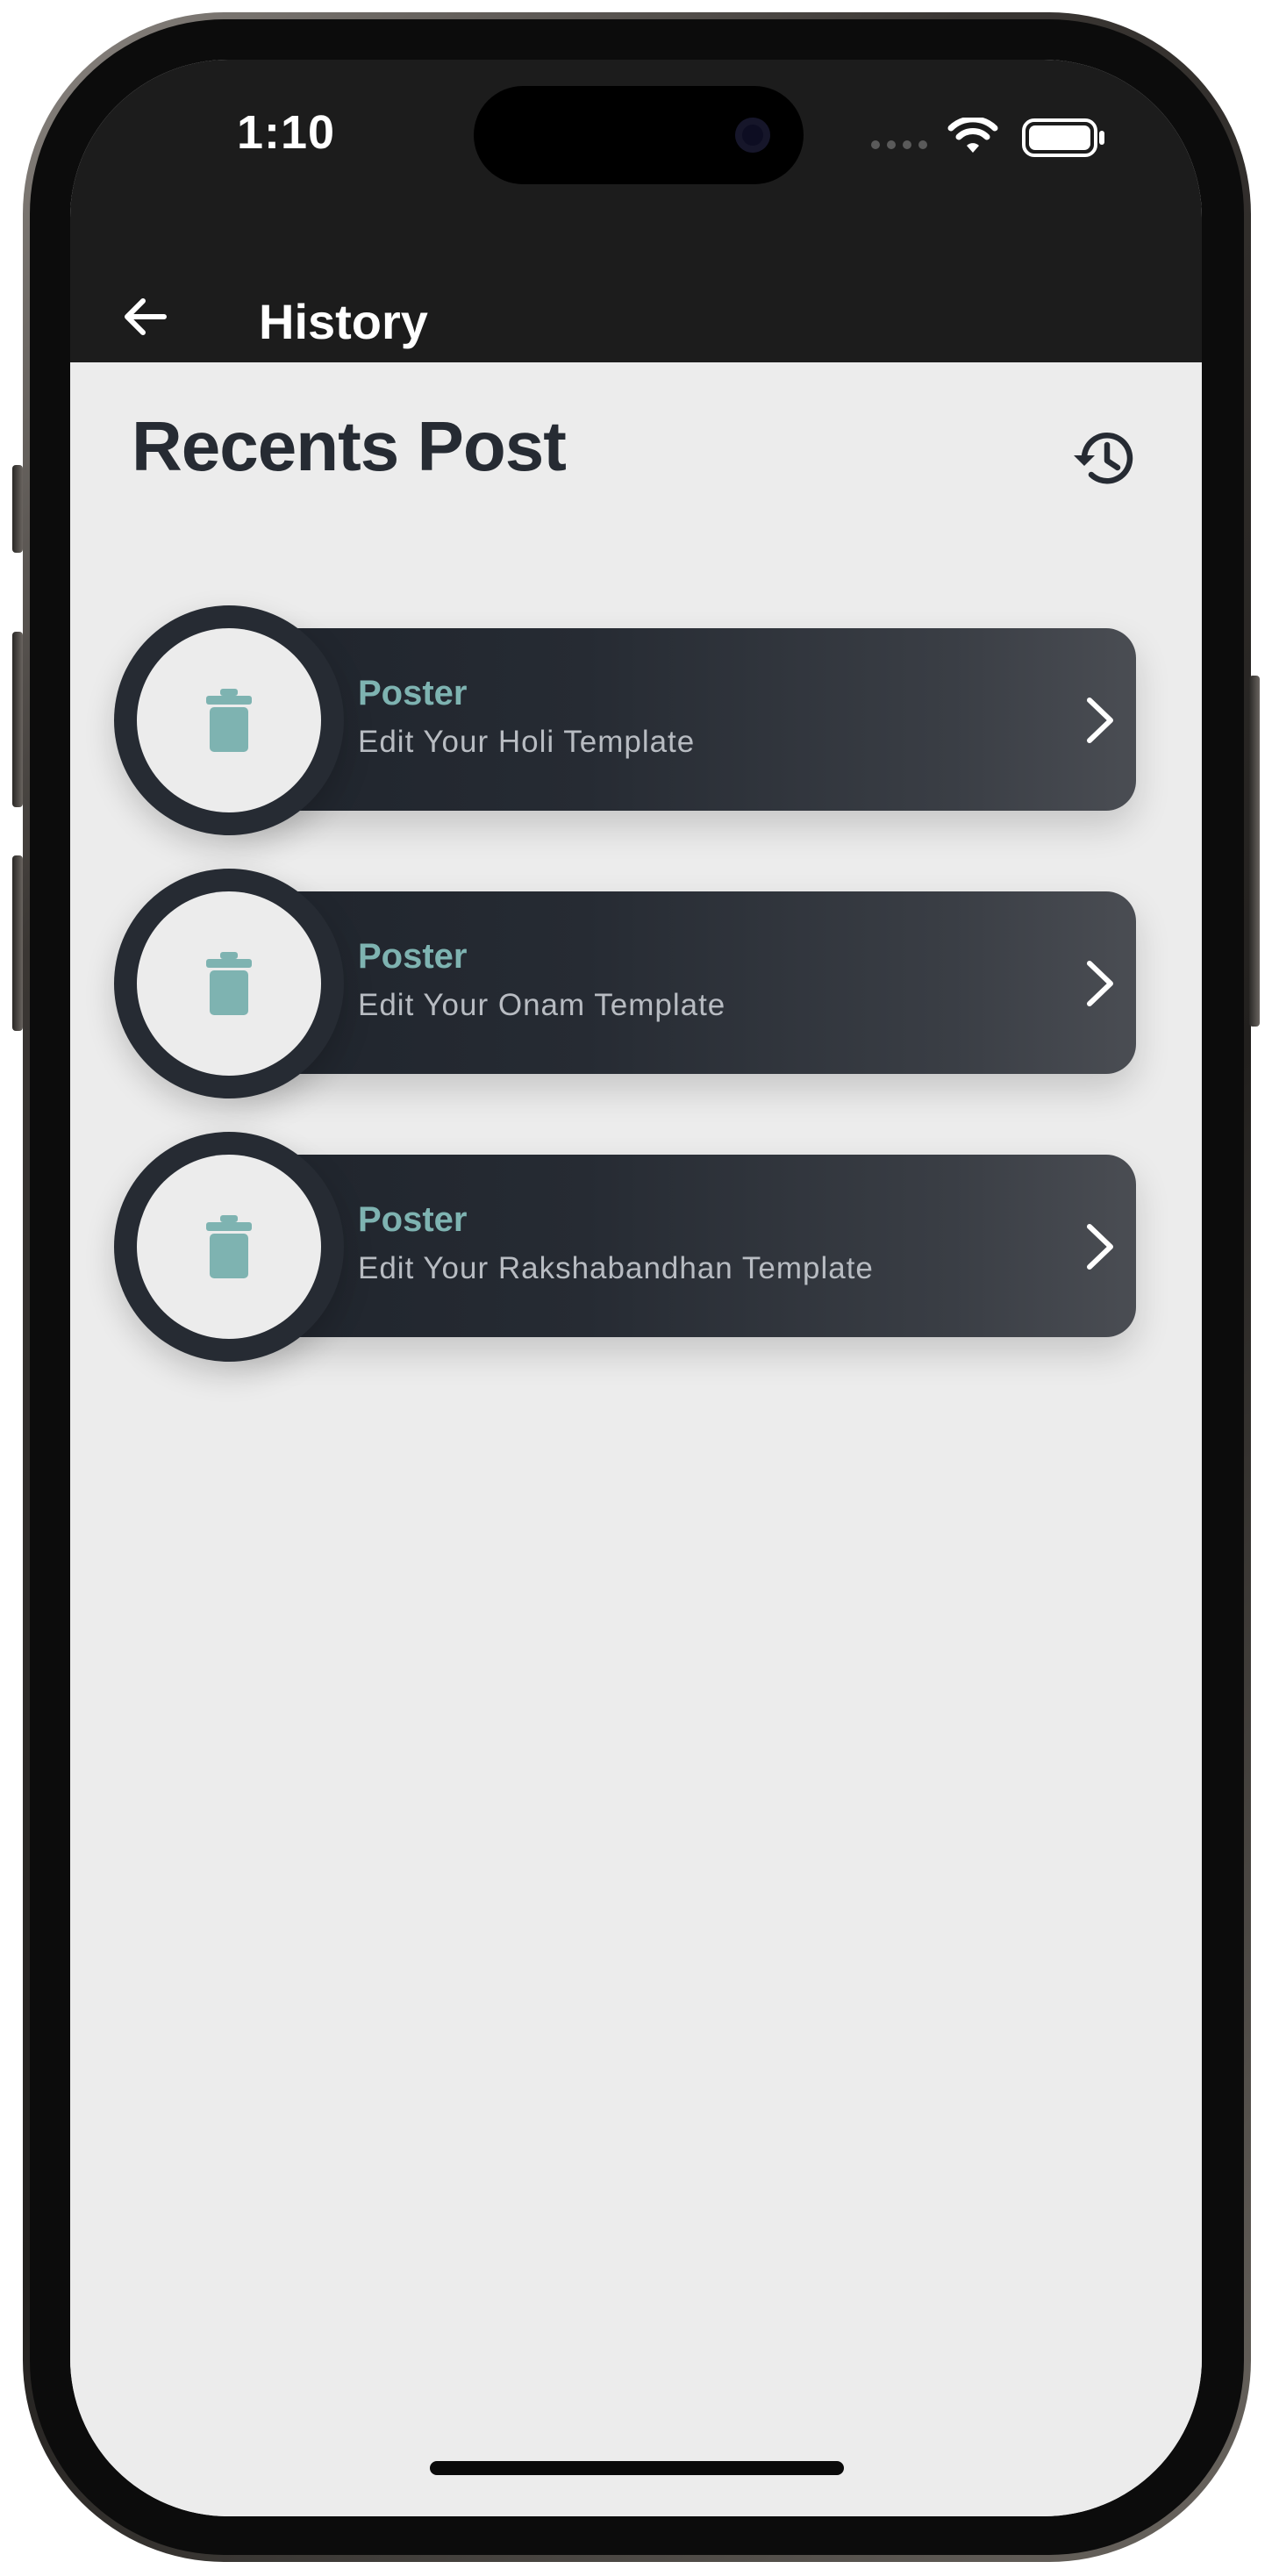 This screenshot has height=2576, width=1272. I want to click on dynamic-island, so click(639, 135).